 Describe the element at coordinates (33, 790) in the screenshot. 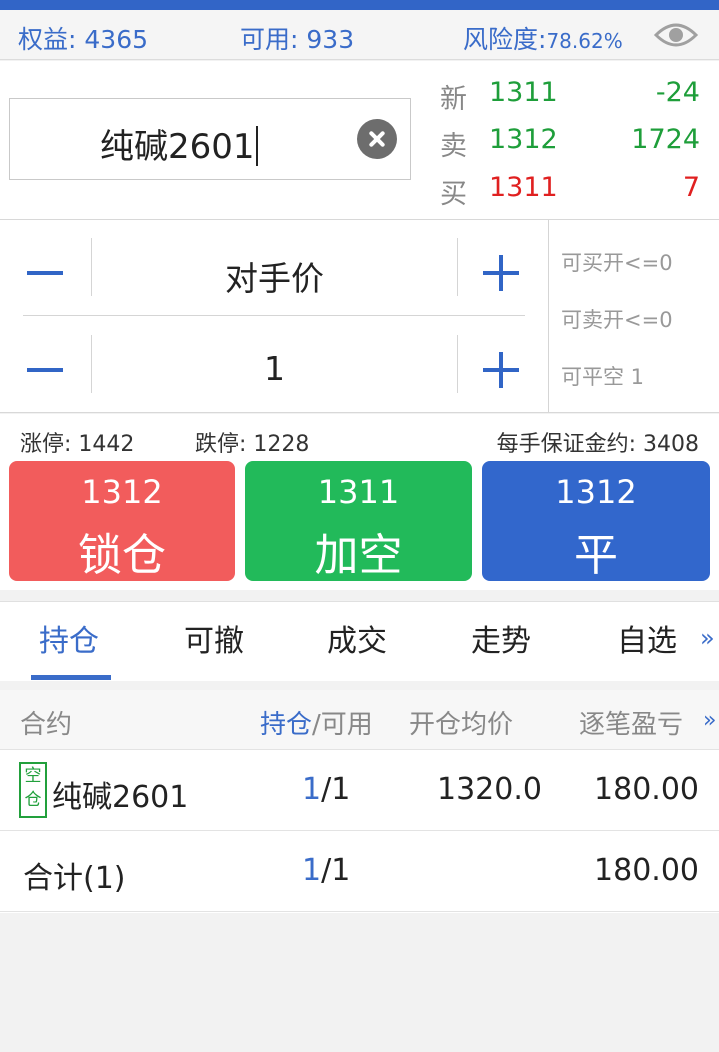

I see `short-position-tag: 空仓` at that location.